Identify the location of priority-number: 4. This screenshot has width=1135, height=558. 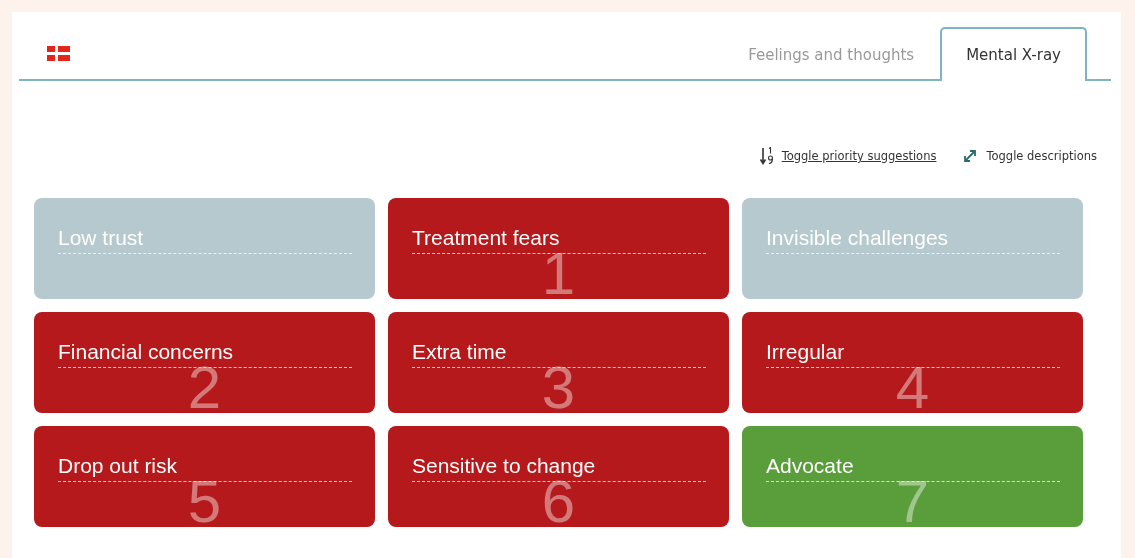
(912, 389).